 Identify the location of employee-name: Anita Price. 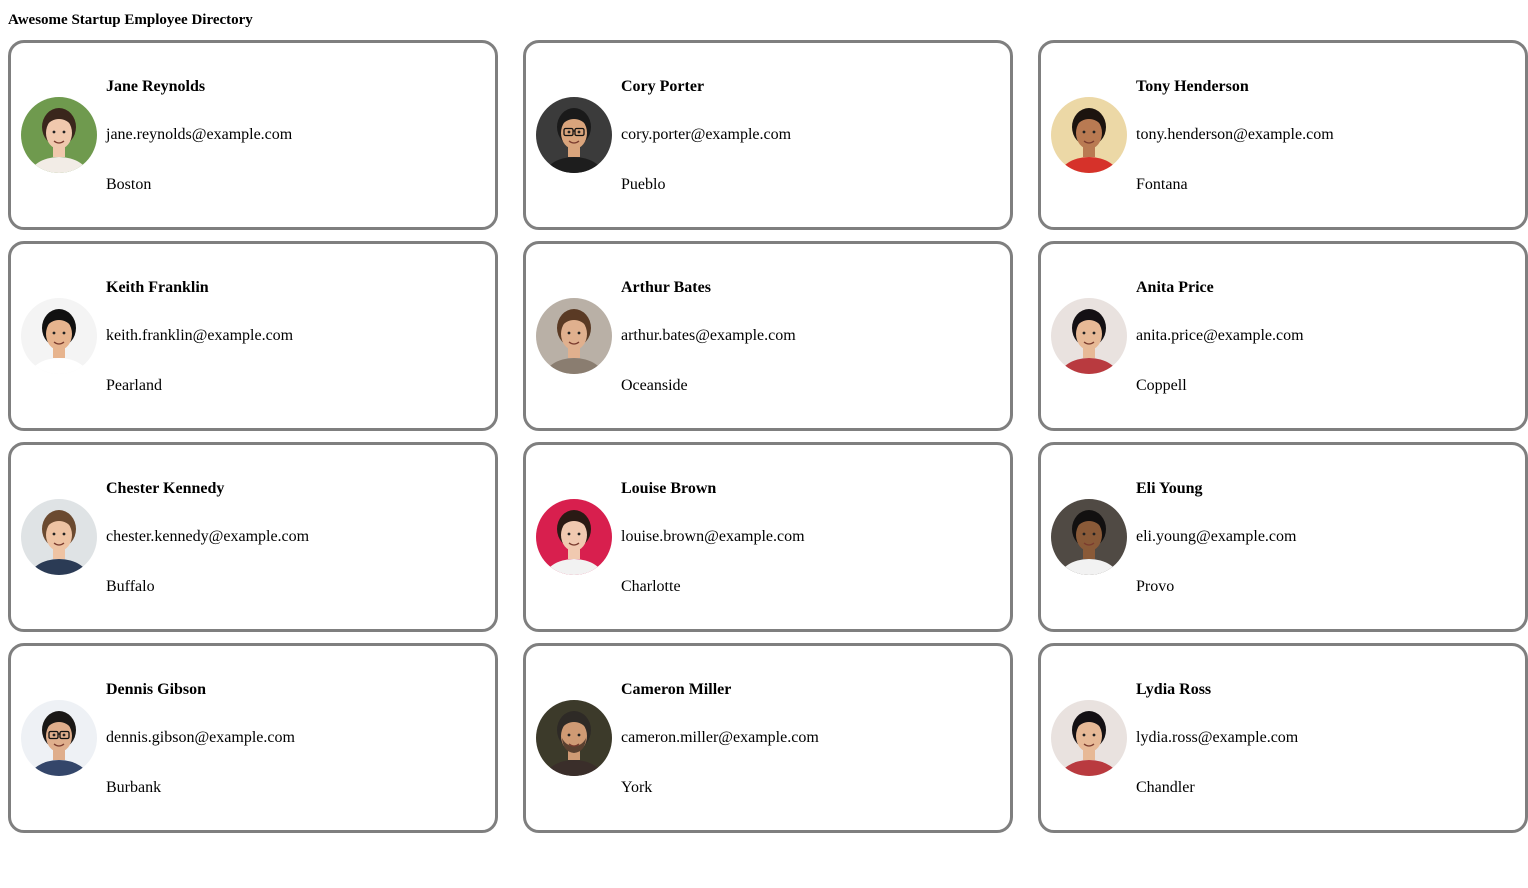
(1175, 287).